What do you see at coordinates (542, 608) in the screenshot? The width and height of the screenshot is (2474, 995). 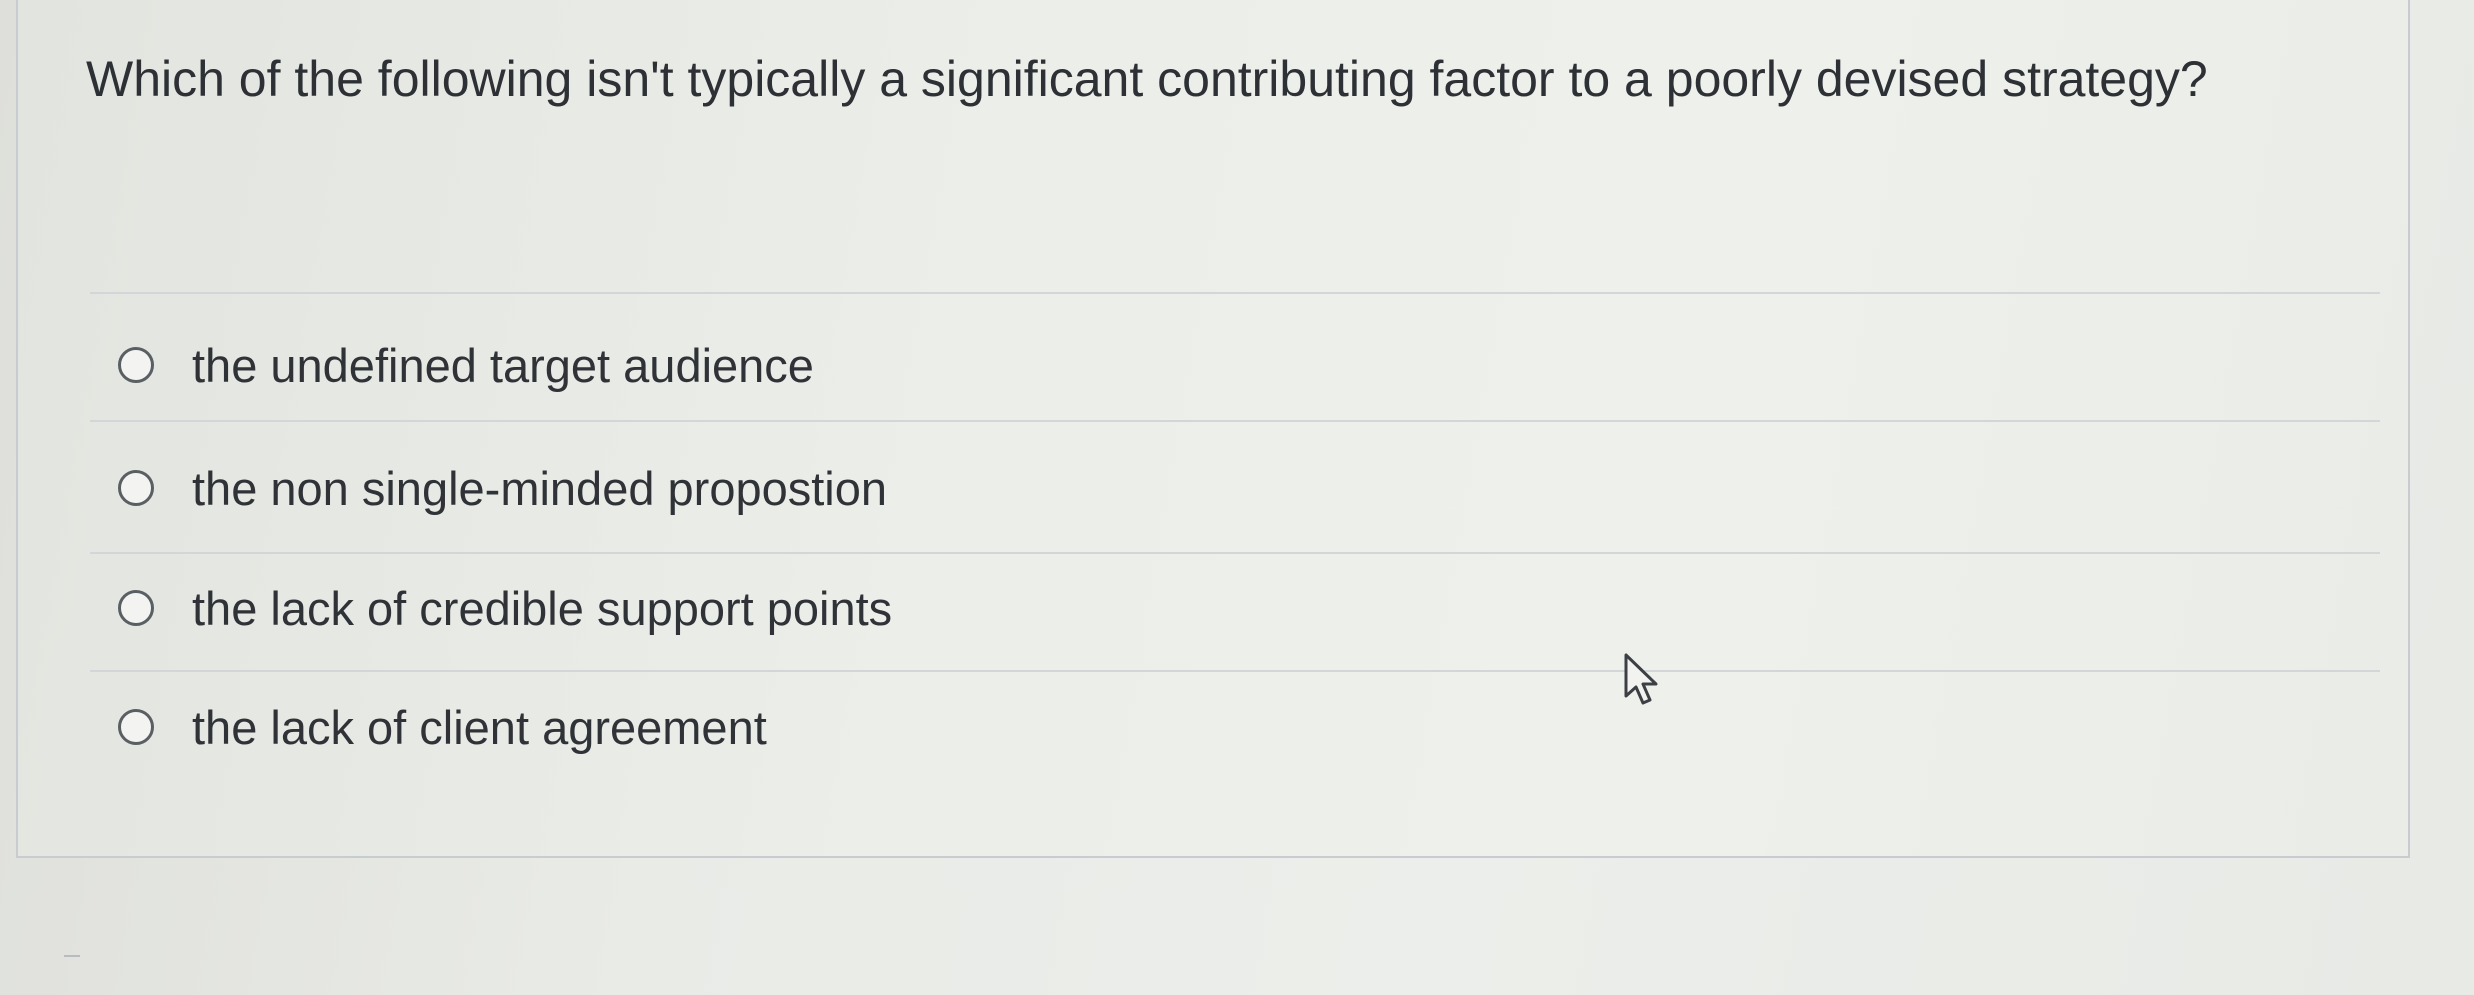 I see `answer-label: the lack of credible support points` at bounding box center [542, 608].